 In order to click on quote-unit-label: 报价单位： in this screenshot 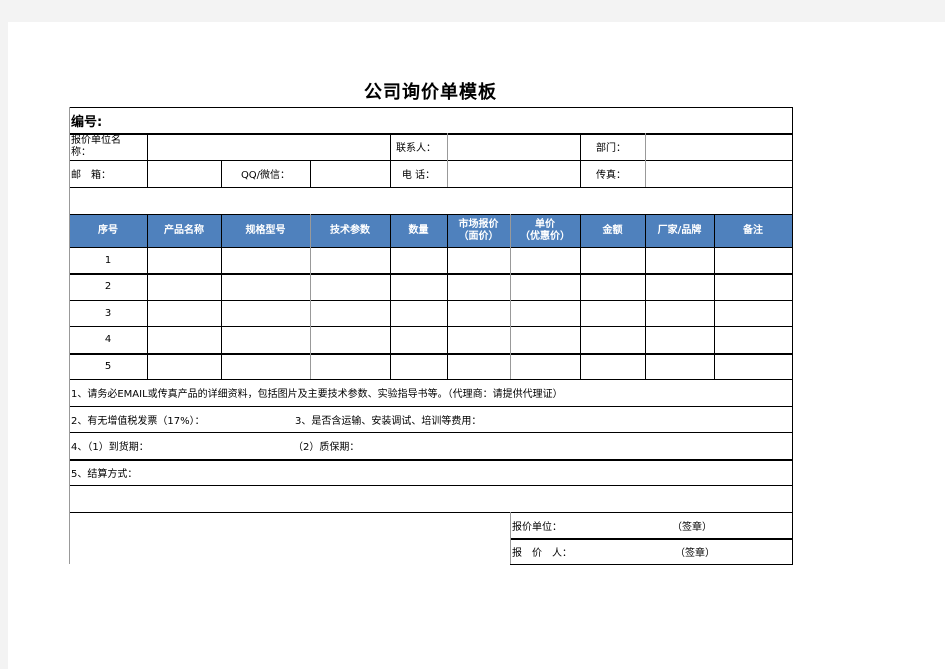, I will do `click(537, 527)`.